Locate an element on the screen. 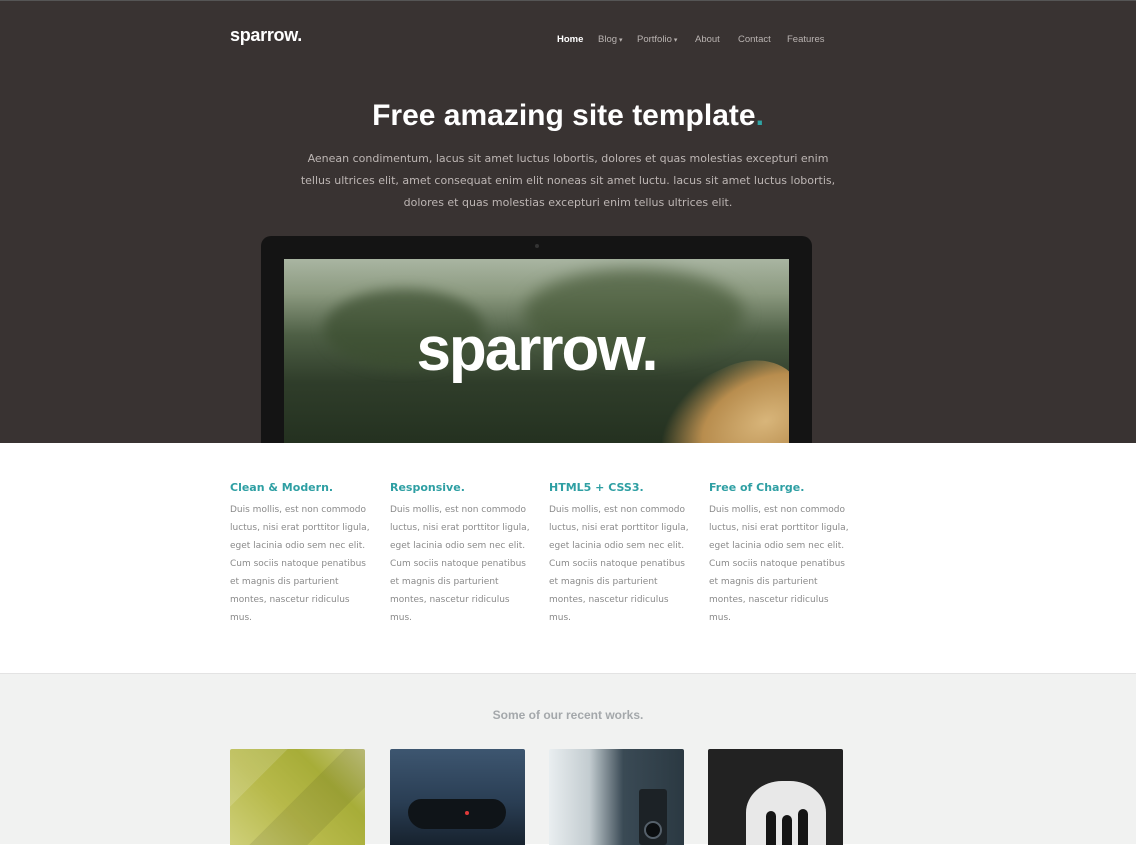  nav-item-label: Portfolio is located at coordinates (654, 39).